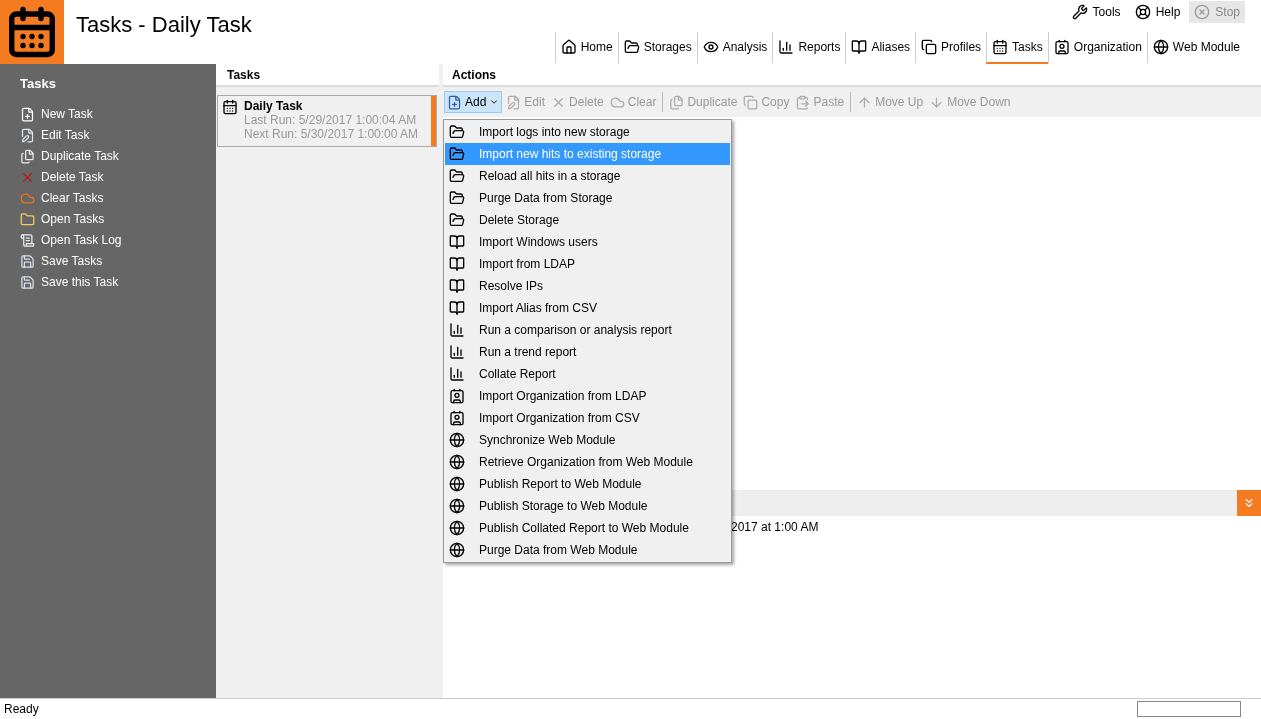  Describe the element at coordinates (929, 47) in the screenshot. I see `stacked-pages-icon` at that location.